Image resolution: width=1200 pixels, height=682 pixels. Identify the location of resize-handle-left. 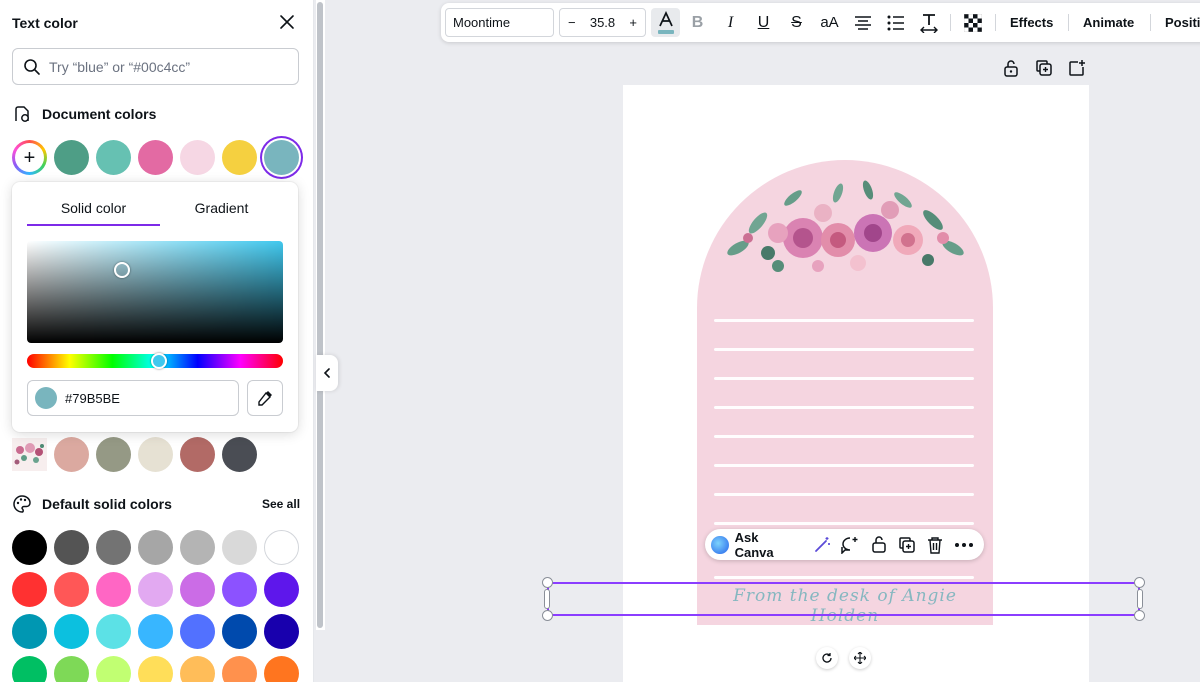
(547, 599).